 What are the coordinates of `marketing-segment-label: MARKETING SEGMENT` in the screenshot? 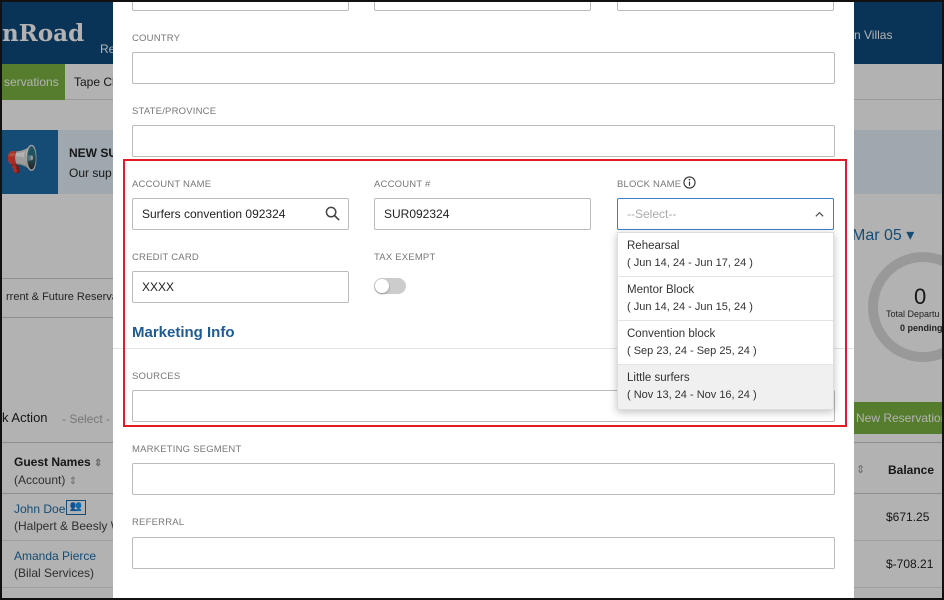 It's located at (187, 449).